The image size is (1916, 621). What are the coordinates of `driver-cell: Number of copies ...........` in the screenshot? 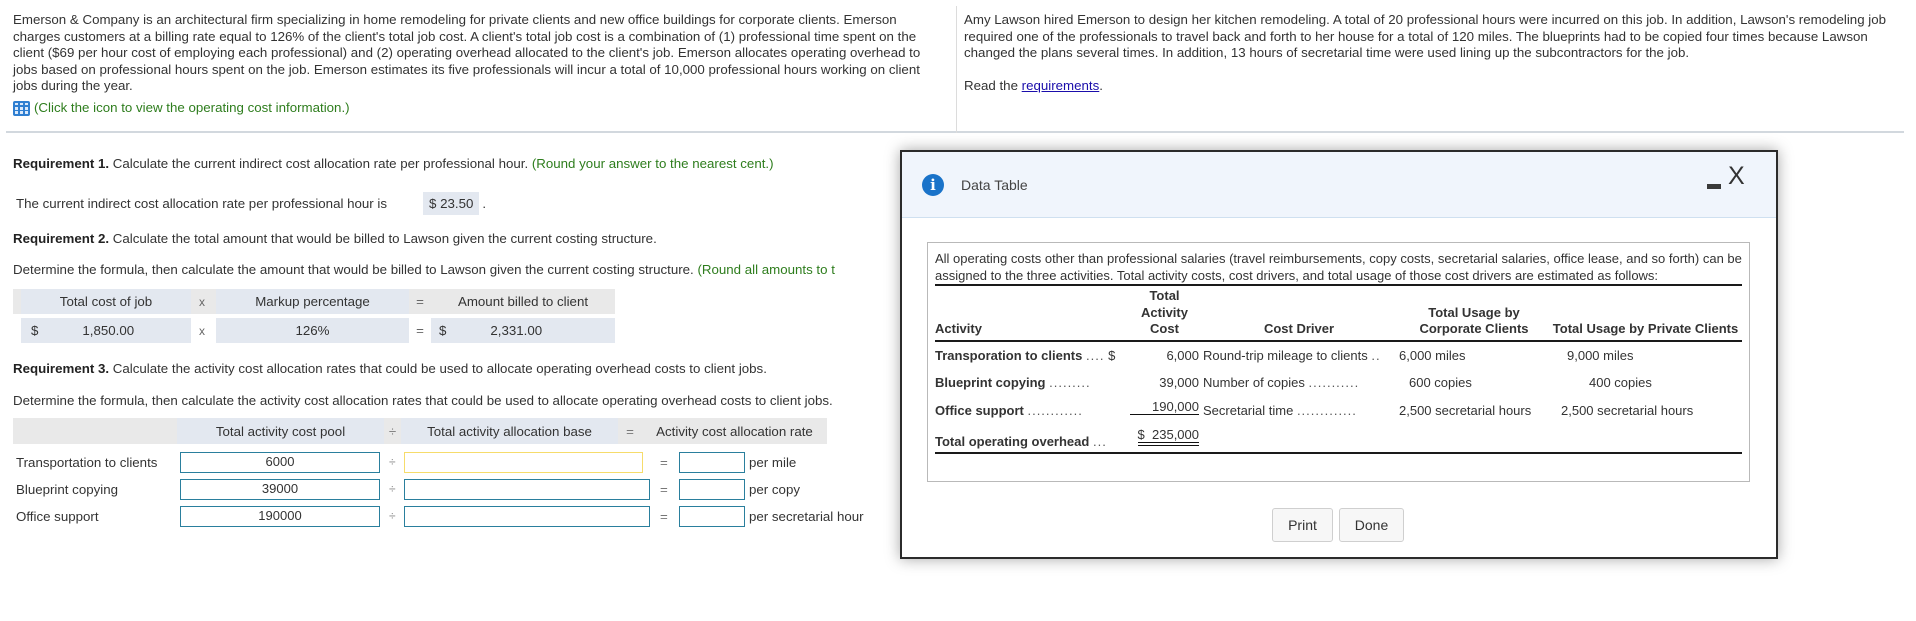 It's located at (1299, 383).